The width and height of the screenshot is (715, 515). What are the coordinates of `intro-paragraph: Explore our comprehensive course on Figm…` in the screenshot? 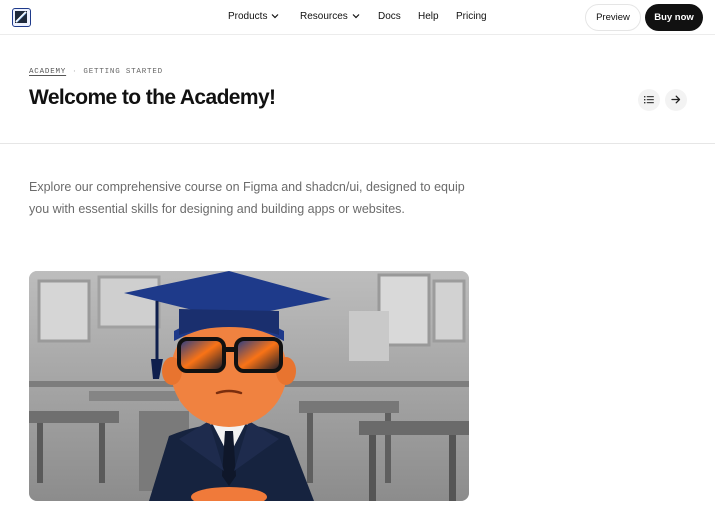 It's located at (247, 198).